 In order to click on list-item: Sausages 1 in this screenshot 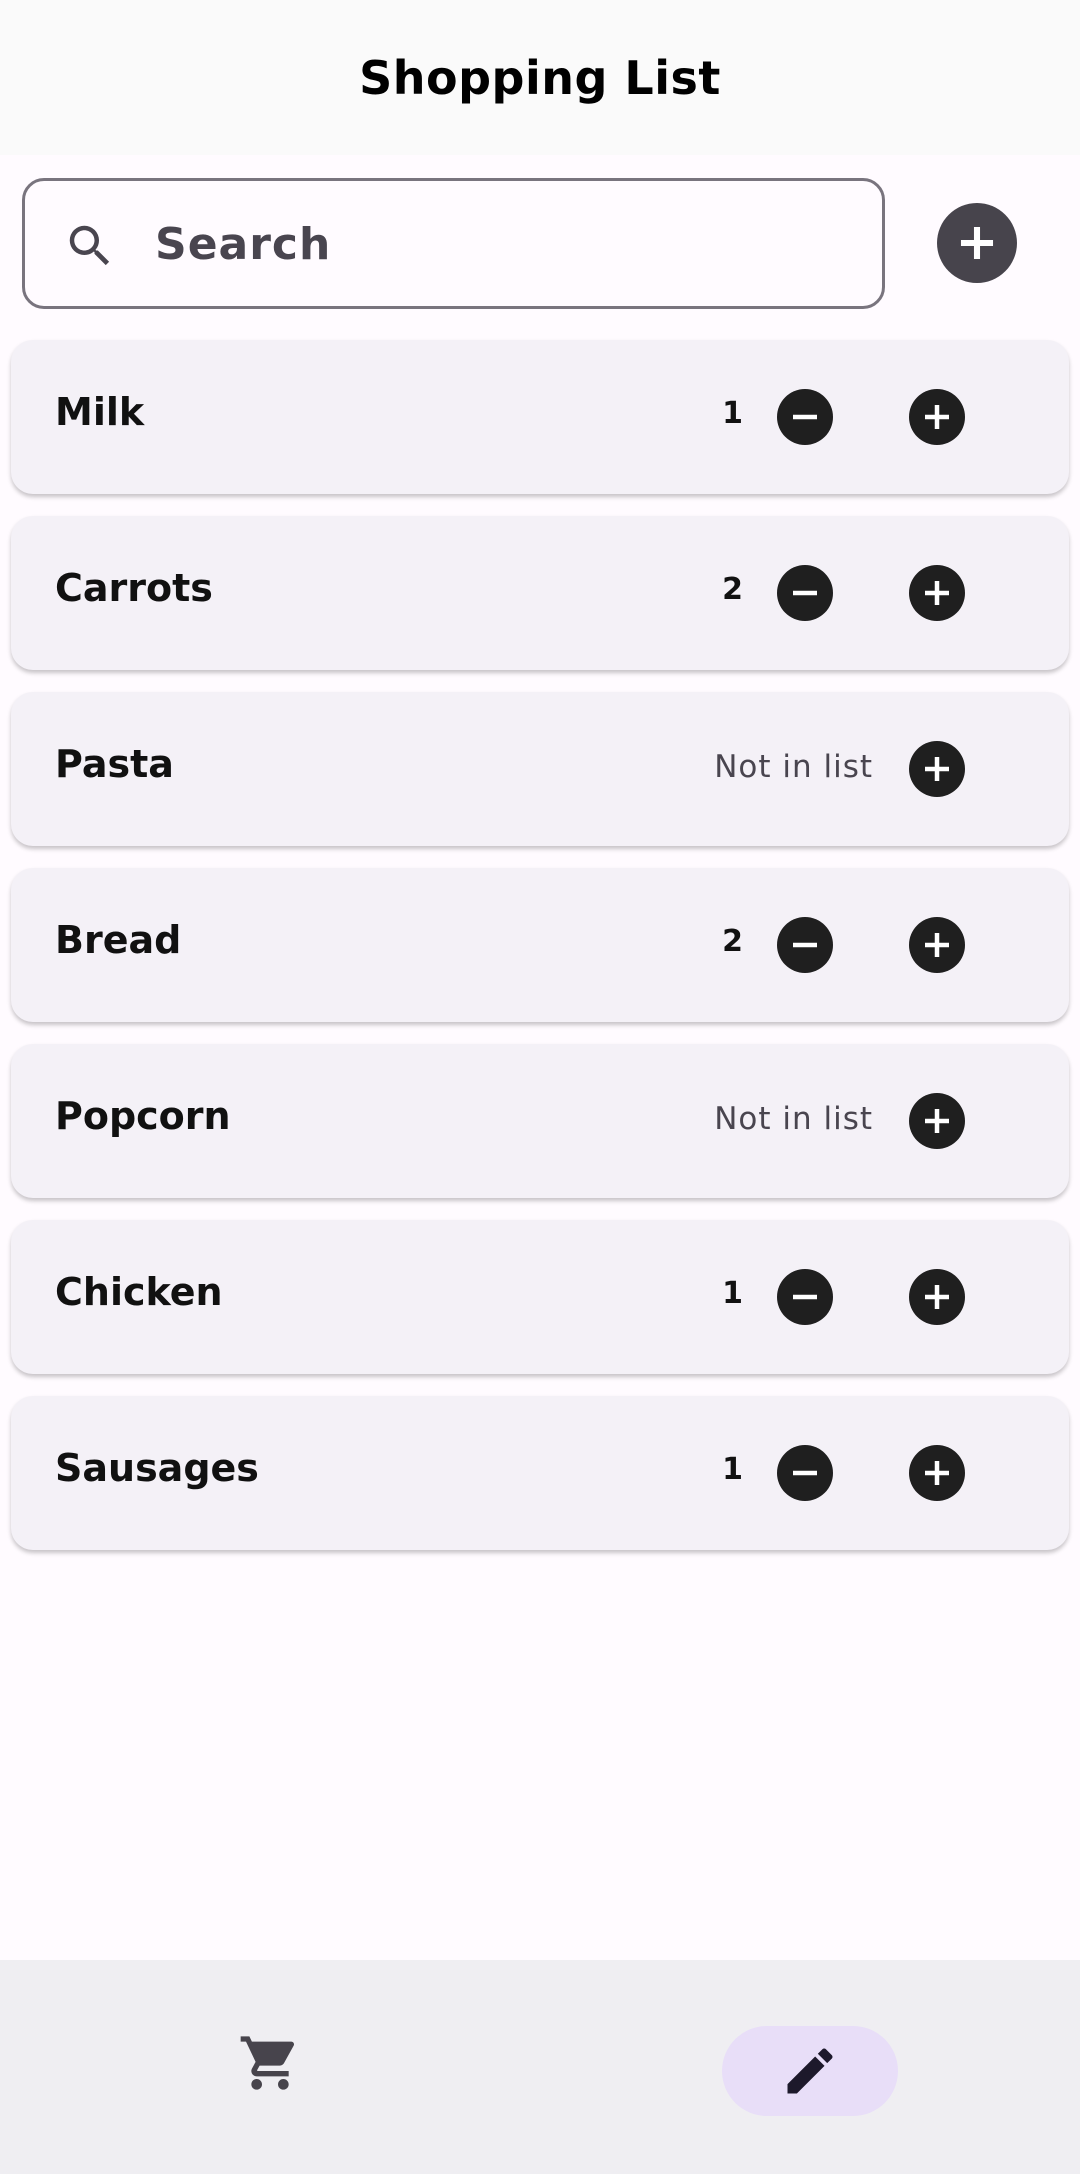, I will do `click(540, 1473)`.